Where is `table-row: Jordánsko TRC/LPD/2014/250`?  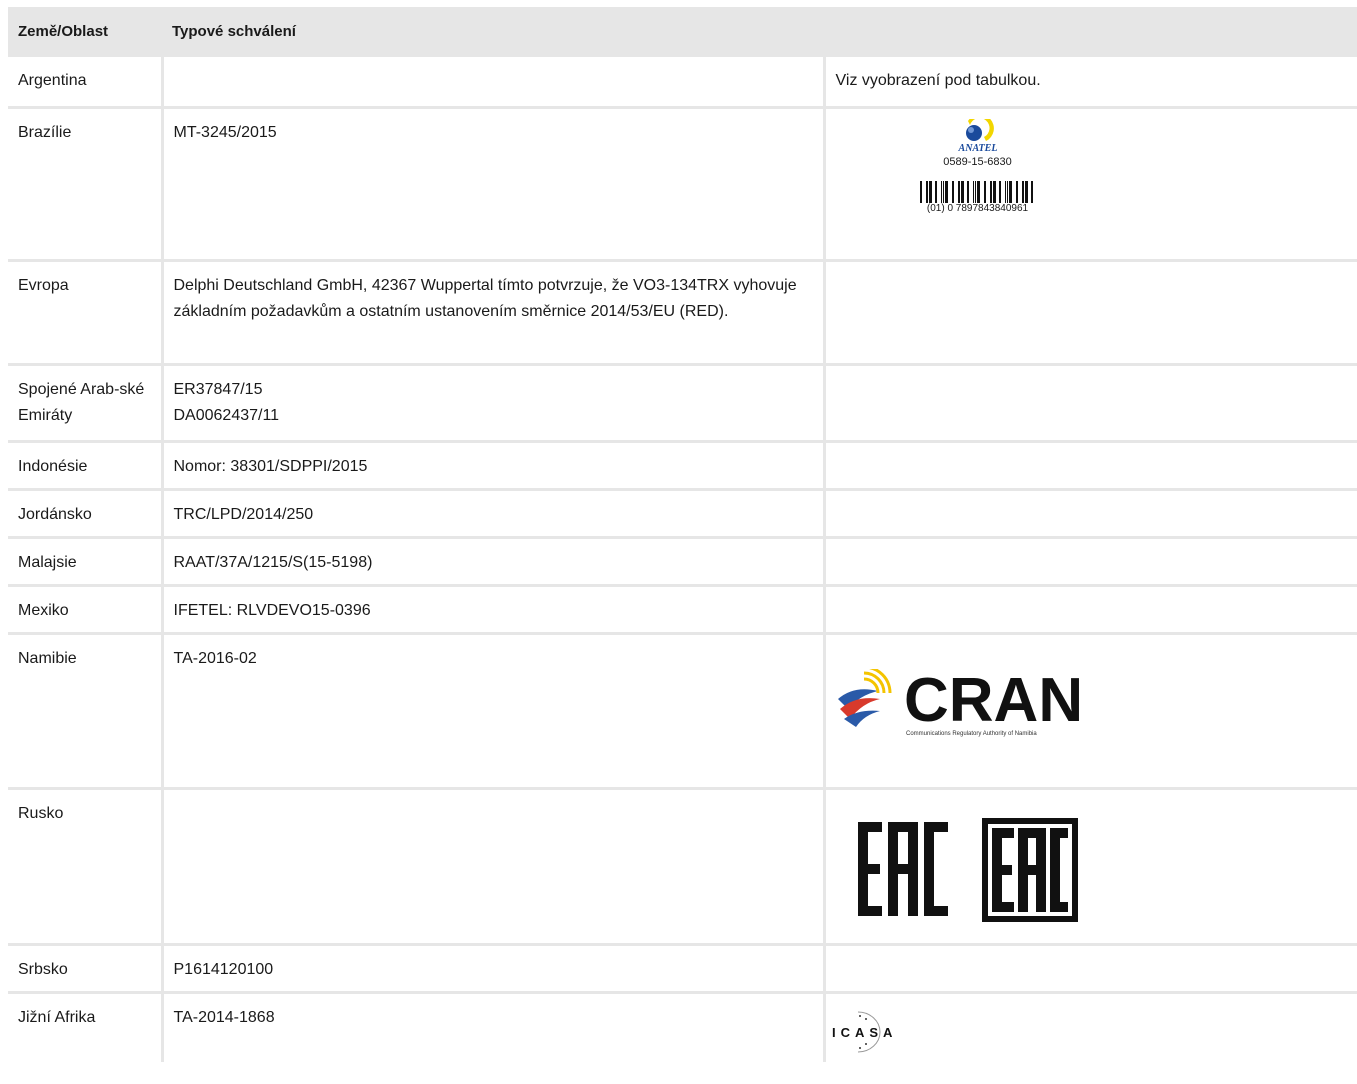
table-row: Jordánsko TRC/LPD/2014/250 is located at coordinates (682, 514).